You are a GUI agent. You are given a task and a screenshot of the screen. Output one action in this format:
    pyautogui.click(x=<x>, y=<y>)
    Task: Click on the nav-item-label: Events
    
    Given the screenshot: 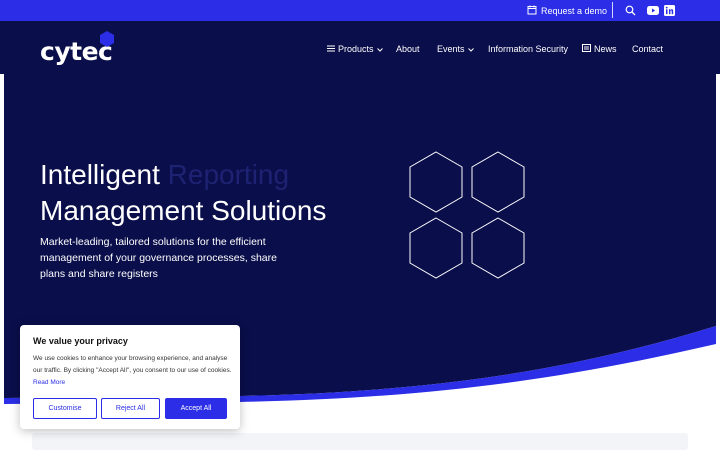 What is the action you would take?
    pyautogui.click(x=451, y=48)
    